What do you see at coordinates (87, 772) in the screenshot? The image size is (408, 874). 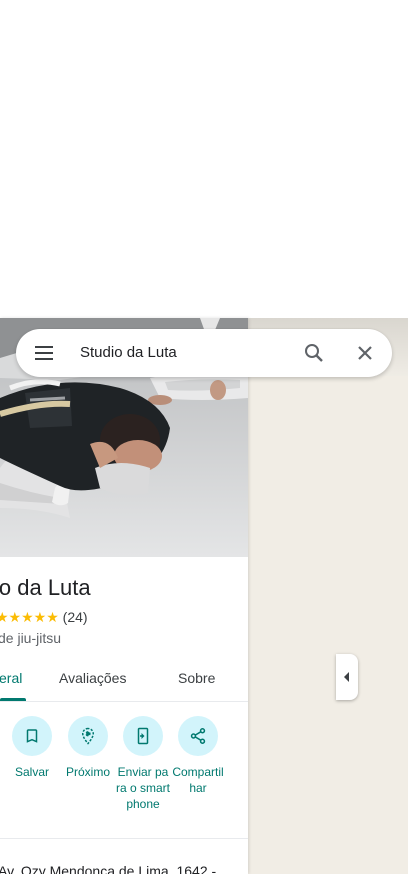 I see `nearby-label: Próximo` at bounding box center [87, 772].